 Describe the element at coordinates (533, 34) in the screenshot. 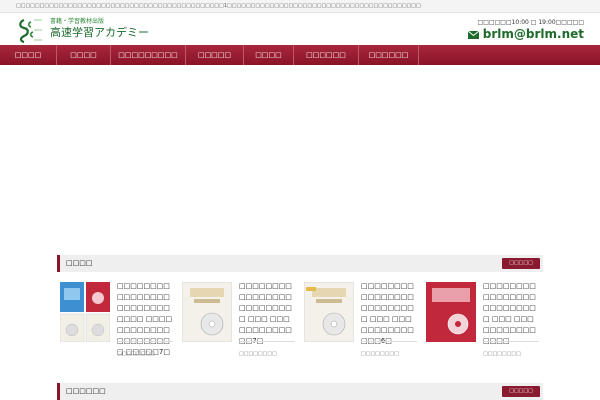

I see `email-address: brlm@brlm.net` at that location.